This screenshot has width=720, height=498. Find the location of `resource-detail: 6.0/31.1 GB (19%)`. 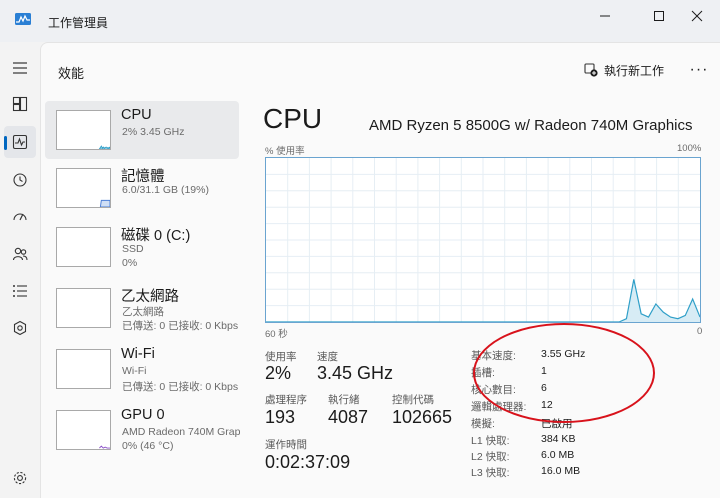

resource-detail: 6.0/31.1 GB (19%) is located at coordinates (165, 190).